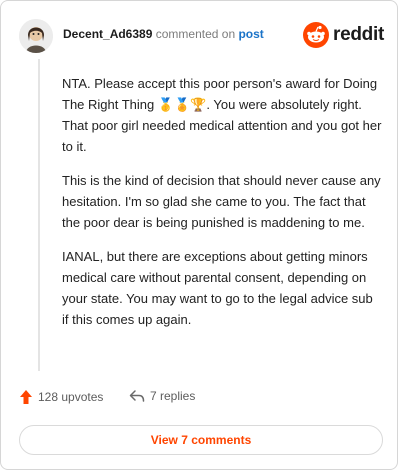 This screenshot has width=400, height=472. I want to click on reddit-logo: reddit, so click(343, 35).